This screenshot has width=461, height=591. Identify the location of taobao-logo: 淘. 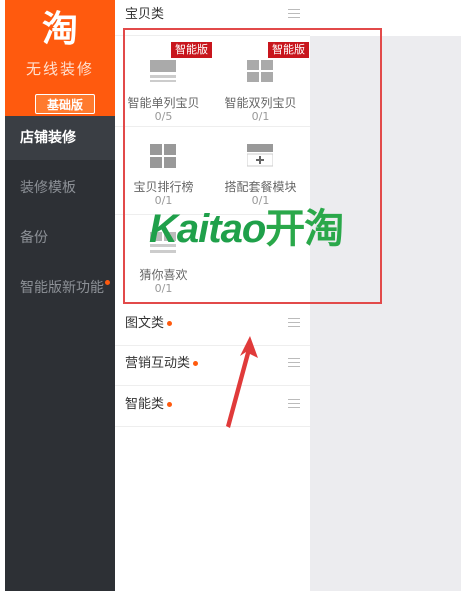
(59, 29).